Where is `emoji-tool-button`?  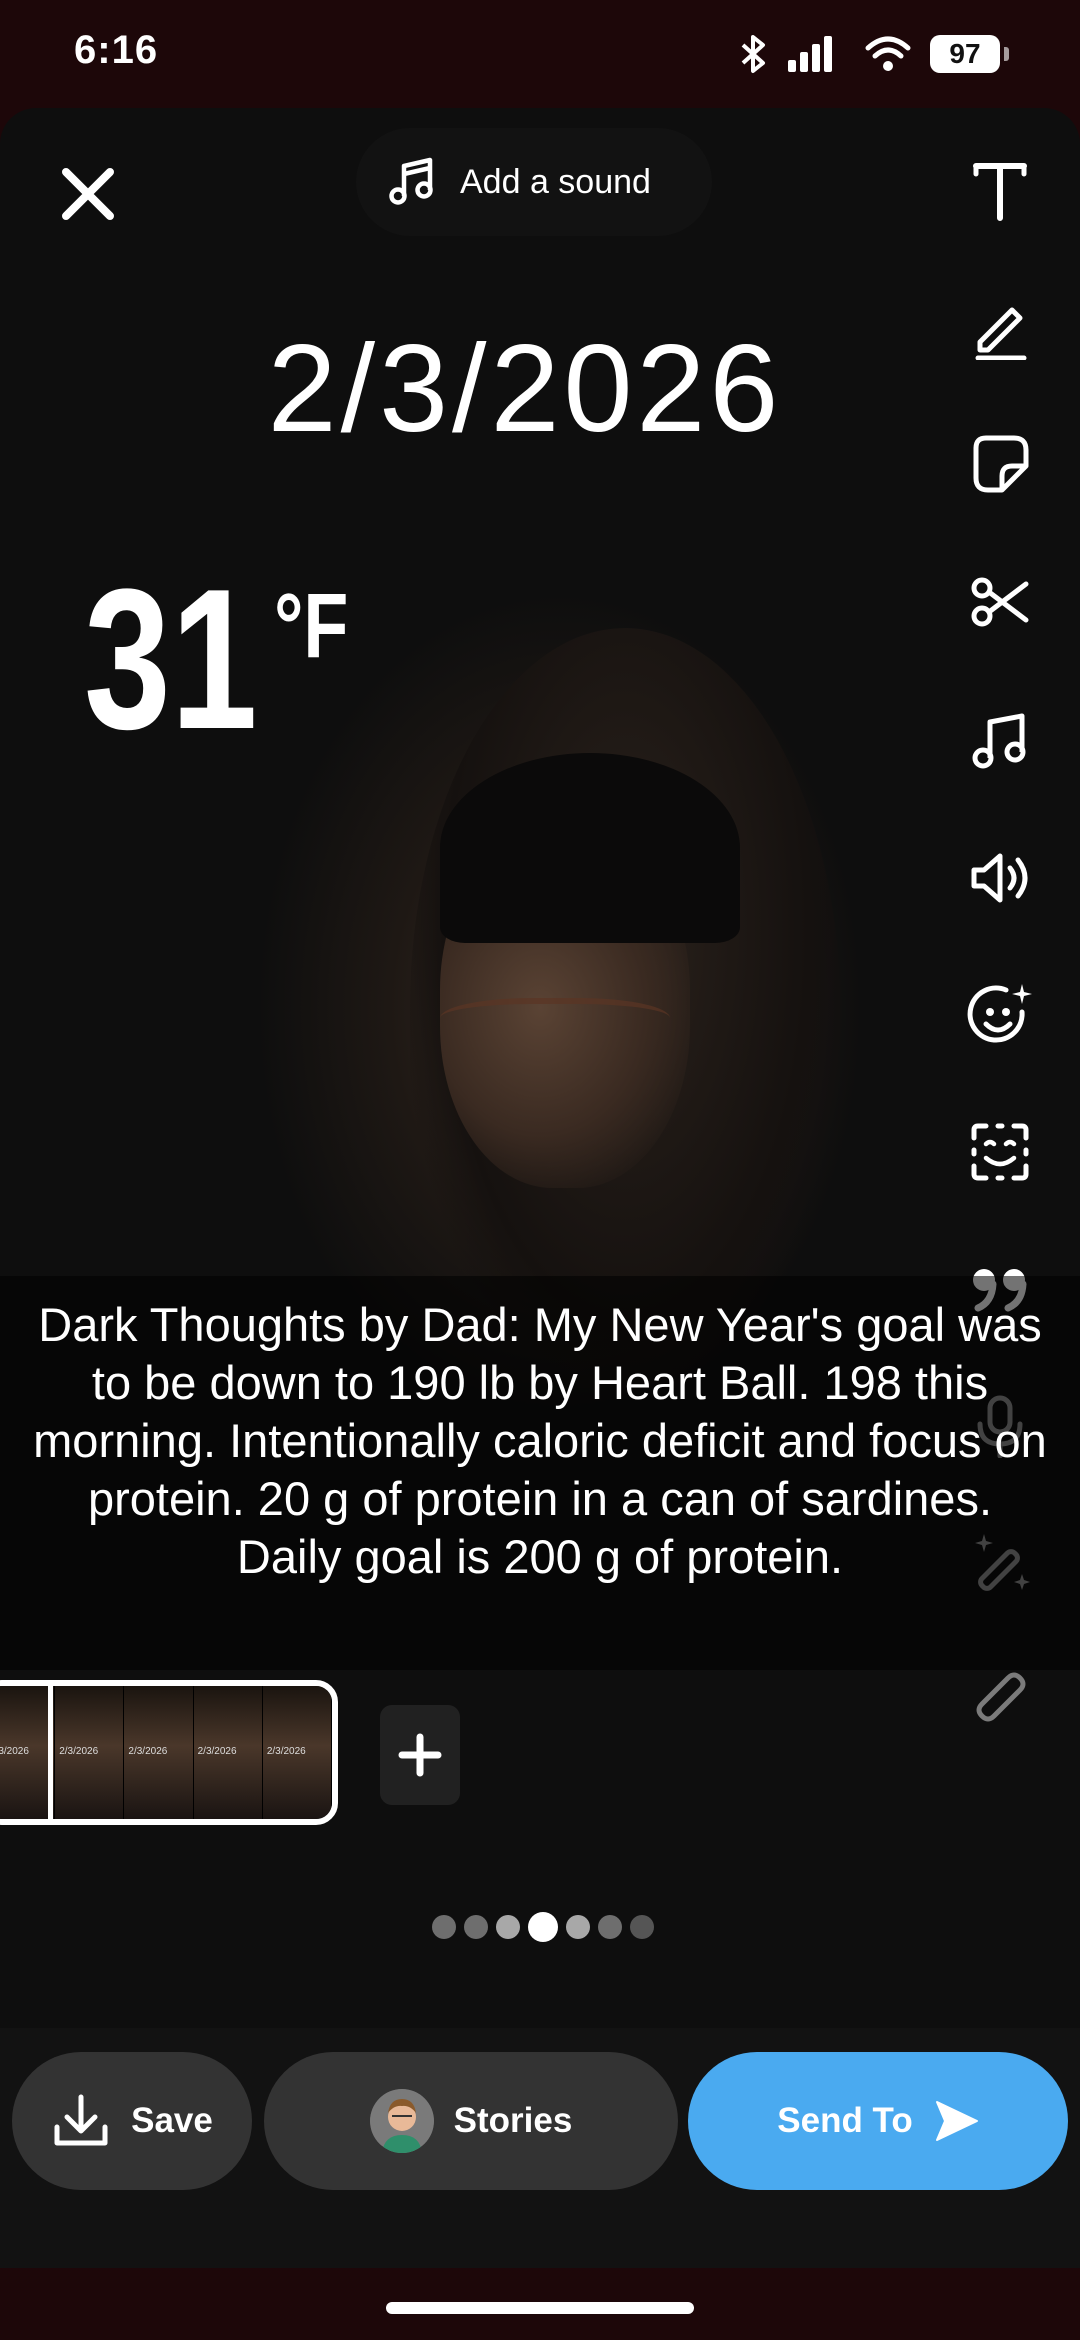 emoji-tool-button is located at coordinates (1000, 1016).